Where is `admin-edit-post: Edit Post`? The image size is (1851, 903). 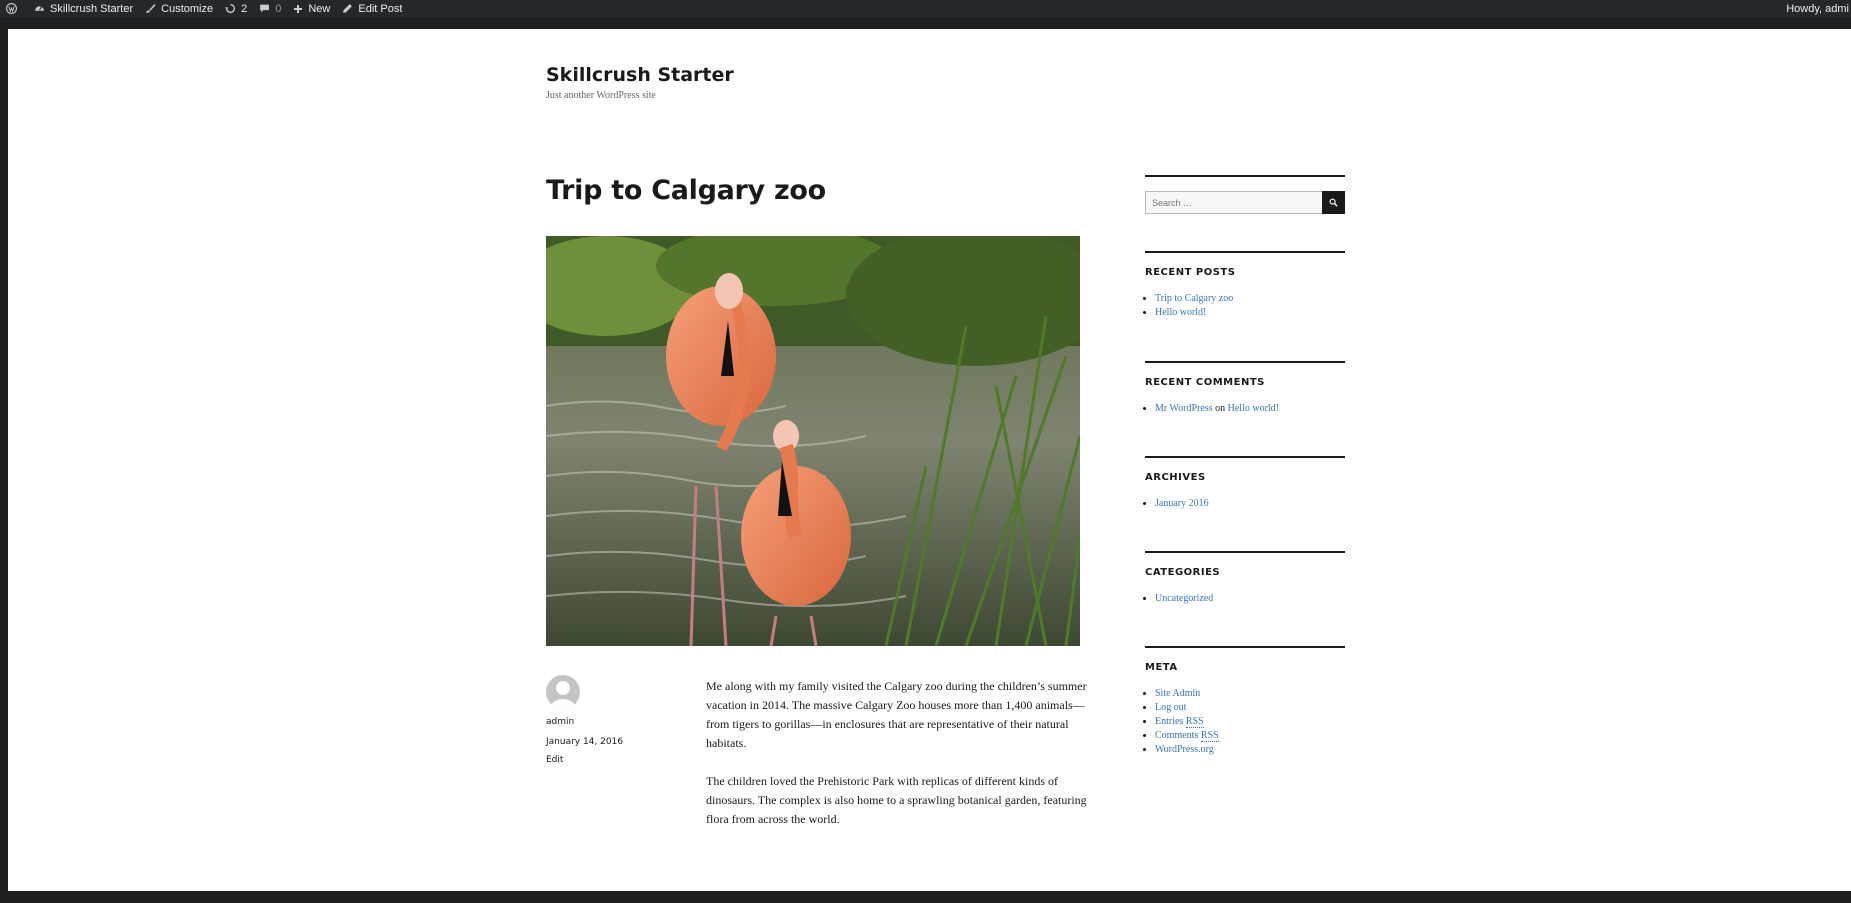 admin-edit-post: Edit Post is located at coordinates (372, 8).